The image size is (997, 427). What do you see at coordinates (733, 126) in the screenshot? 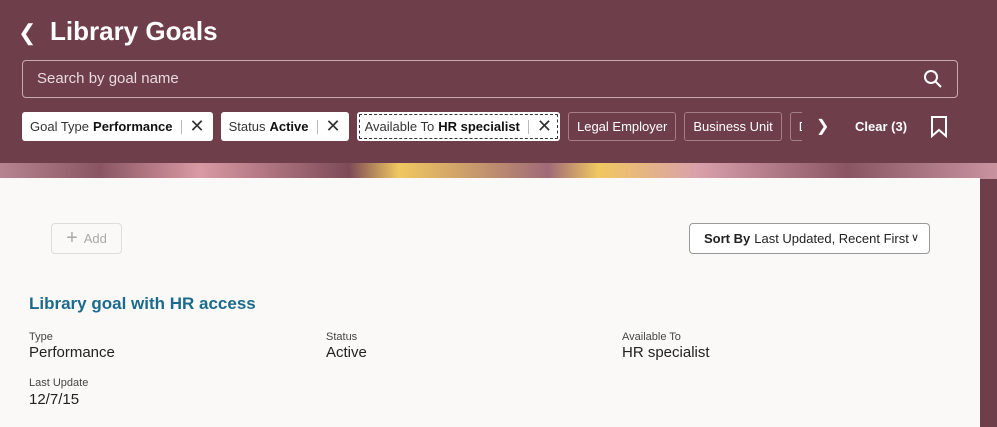
I see `filter-business-unit: Business Unit` at bounding box center [733, 126].